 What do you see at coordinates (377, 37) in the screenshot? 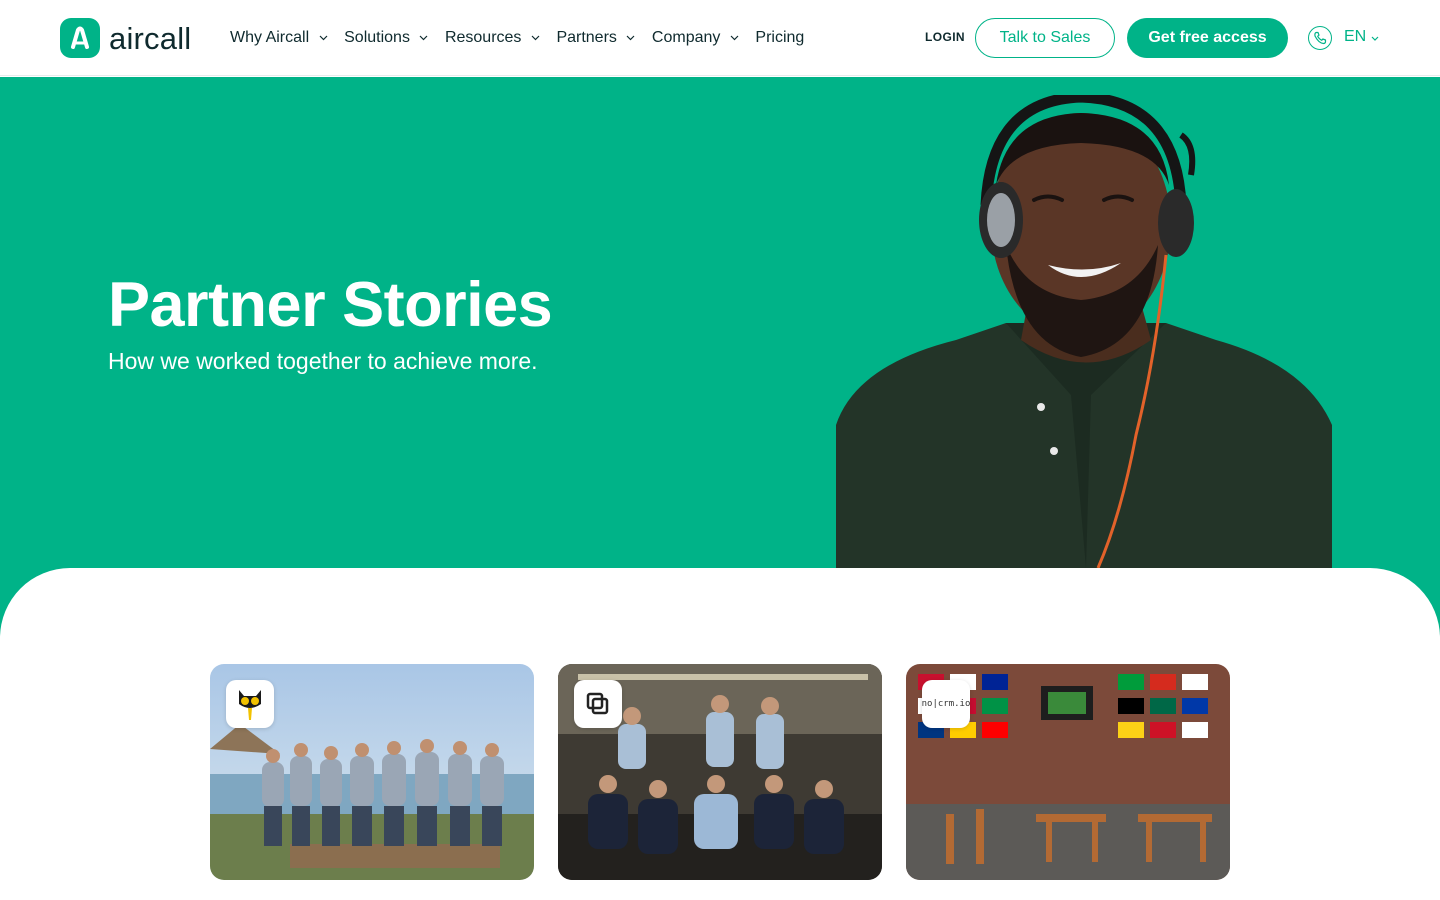
I see `nav-solutions-label: Solutions` at bounding box center [377, 37].